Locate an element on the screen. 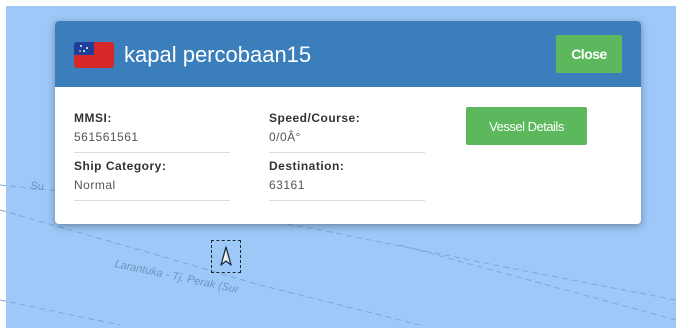  vessel-arrow-icon is located at coordinates (226, 255).